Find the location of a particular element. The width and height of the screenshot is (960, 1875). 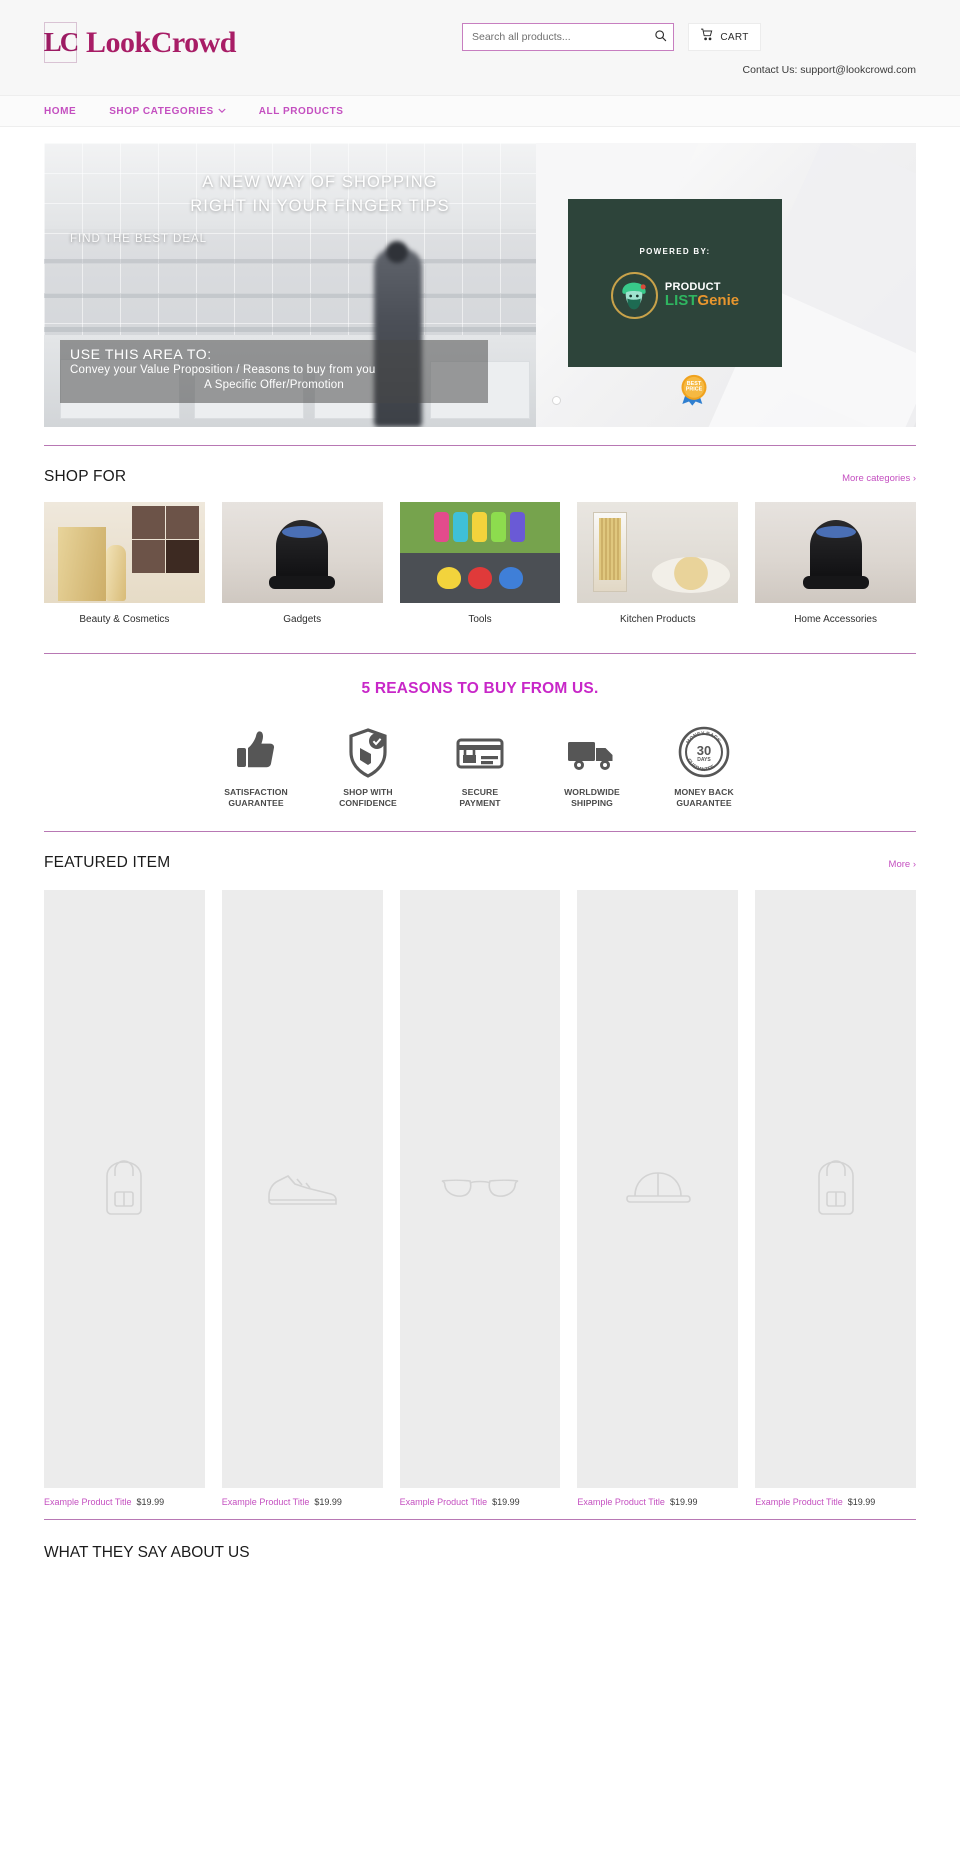

logo: LC LookCrowd is located at coordinates (140, 42).